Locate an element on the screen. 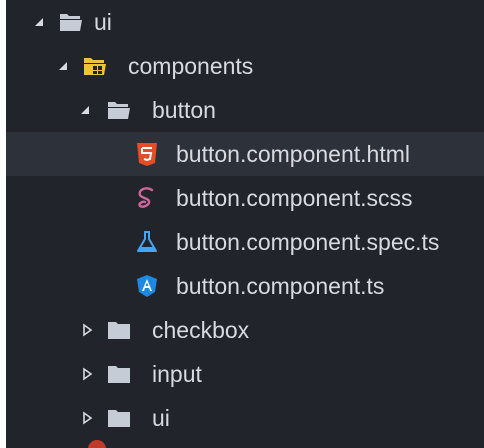  components-folder-open-icon is located at coordinates (95, 66).